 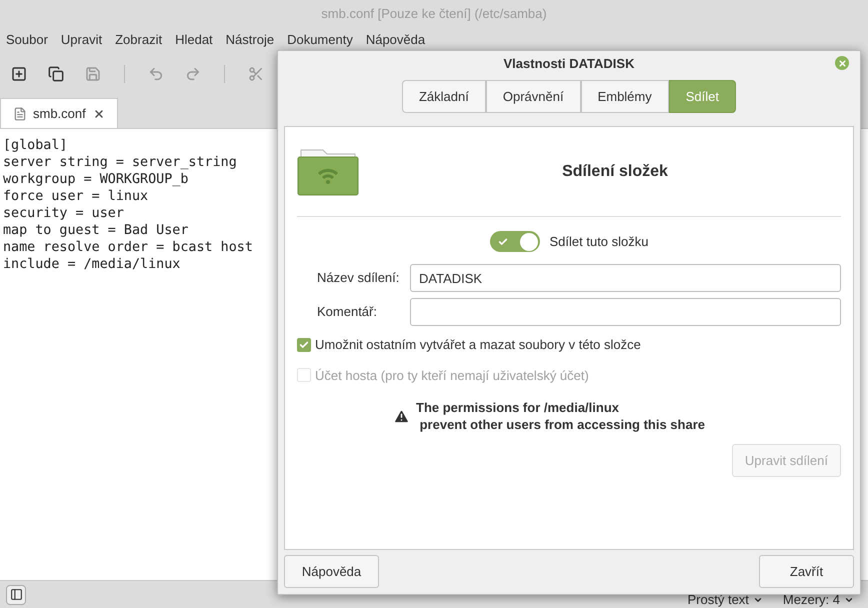 I want to click on code-line: server string = server_string, so click(x=120, y=162).